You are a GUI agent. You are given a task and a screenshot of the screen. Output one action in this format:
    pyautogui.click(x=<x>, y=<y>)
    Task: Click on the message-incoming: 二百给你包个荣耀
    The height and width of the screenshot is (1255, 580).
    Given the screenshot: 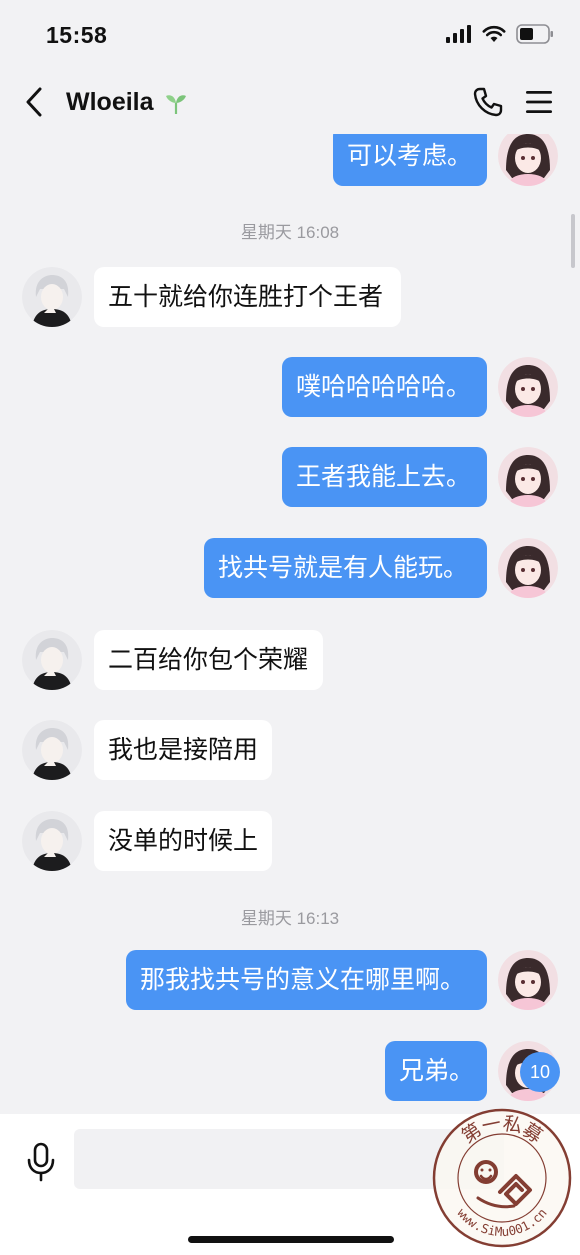 What is the action you would take?
    pyautogui.click(x=290, y=661)
    